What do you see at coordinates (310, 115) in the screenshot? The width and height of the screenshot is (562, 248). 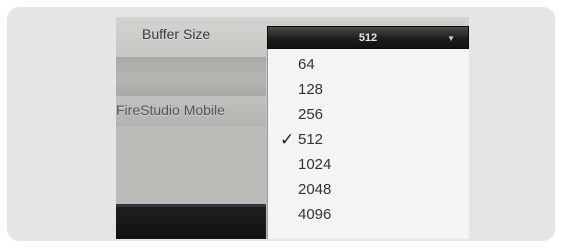 I see `dropdown-option-256: 256` at bounding box center [310, 115].